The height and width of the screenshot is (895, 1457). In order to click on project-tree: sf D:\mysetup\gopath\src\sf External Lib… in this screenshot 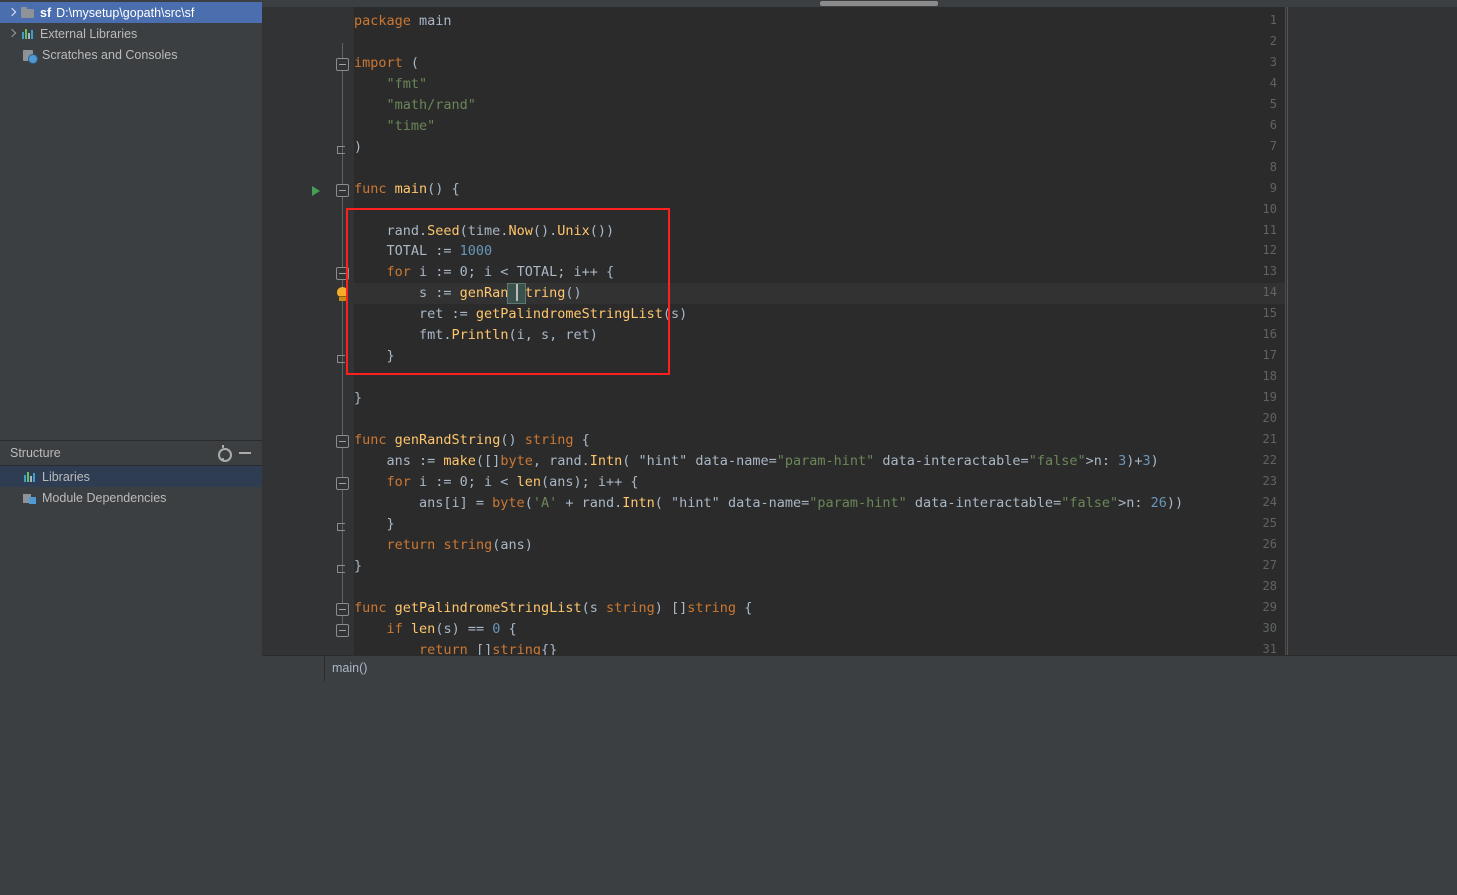, I will do `click(131, 220)`.